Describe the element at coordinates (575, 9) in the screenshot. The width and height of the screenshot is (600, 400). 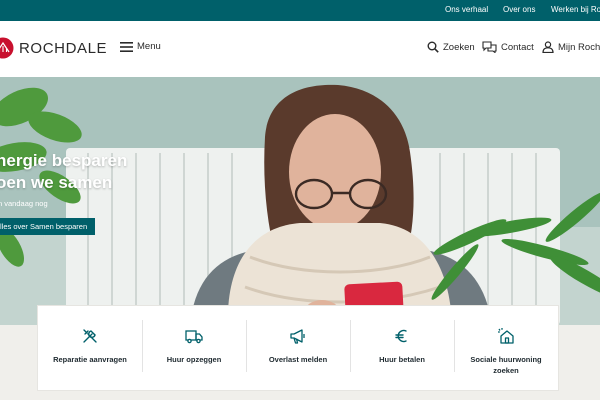
I see `topbar-link-werken-bij: Werken bij Rochdale` at that location.